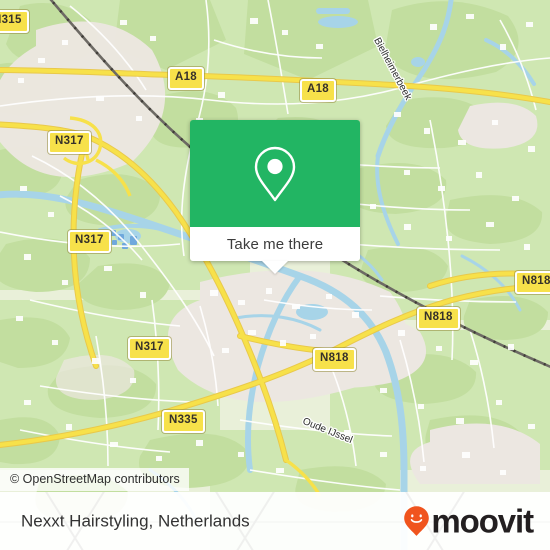  I want to click on road-shield-n818-mid: N818, so click(438, 318).